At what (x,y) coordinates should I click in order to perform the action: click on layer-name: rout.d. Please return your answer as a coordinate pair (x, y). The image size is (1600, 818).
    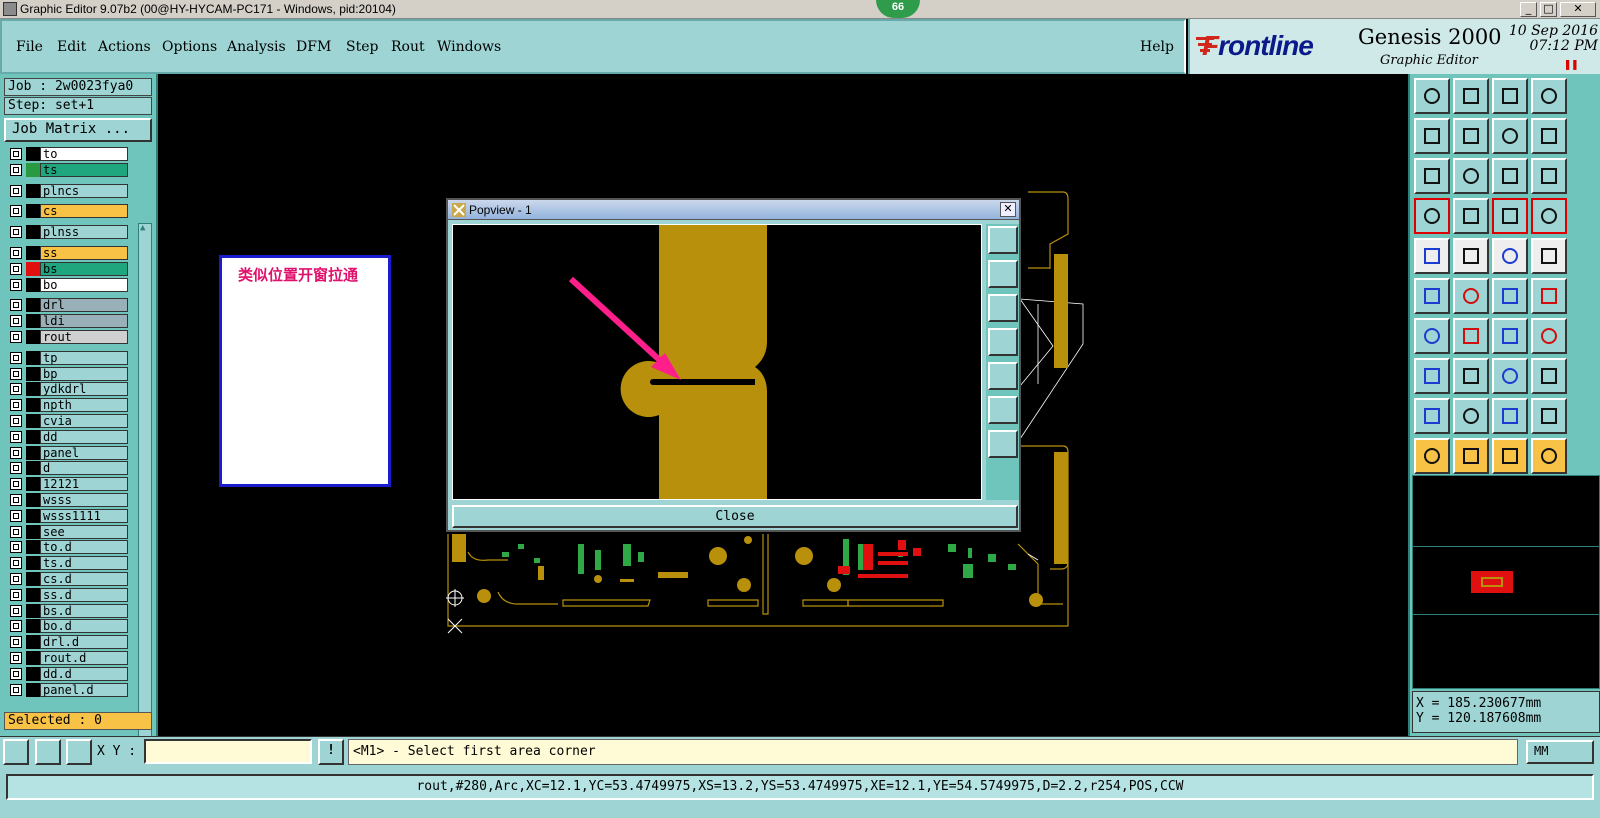
    Looking at the image, I should click on (84, 658).